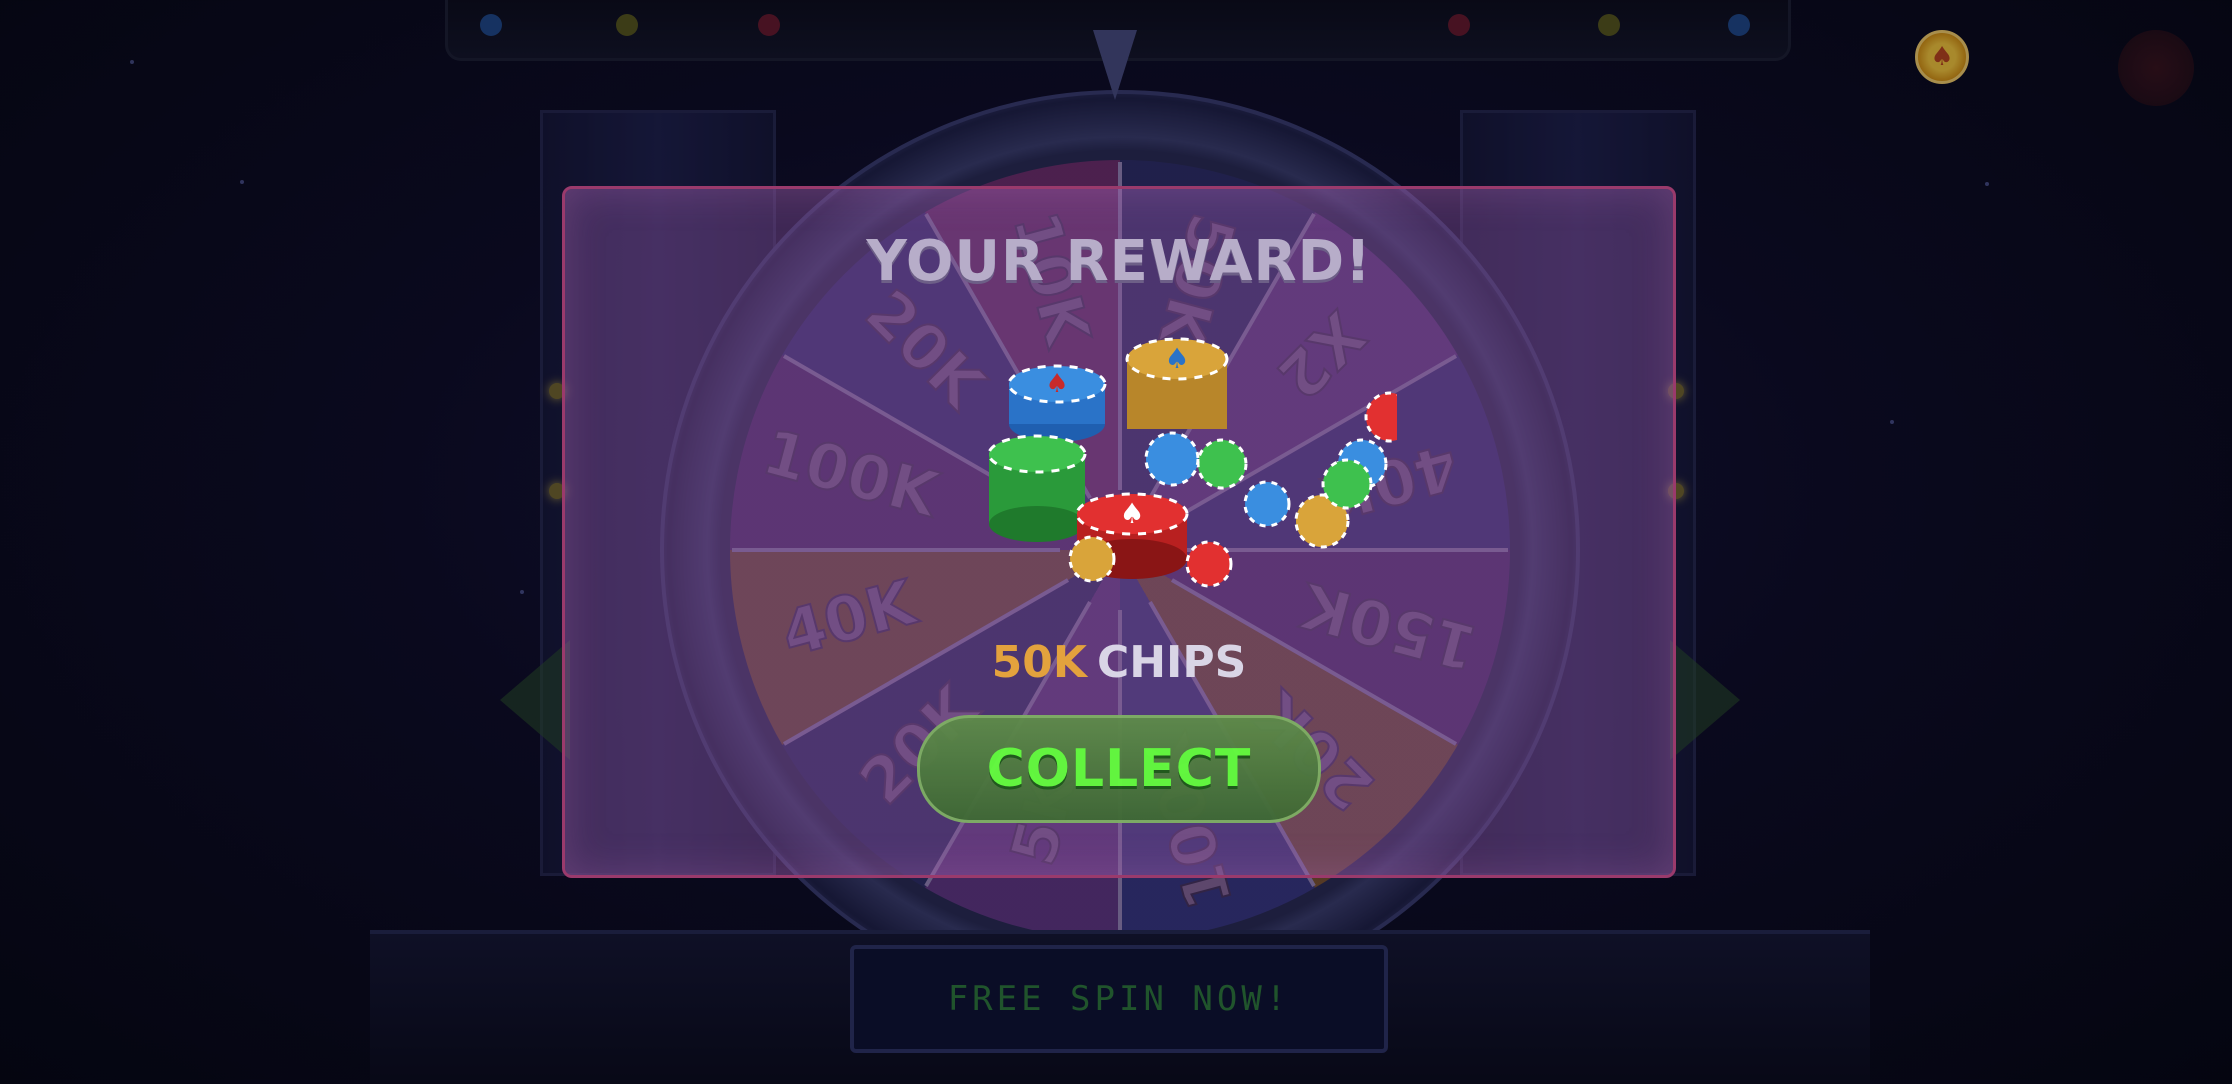 Image resolution: width=2232 pixels, height=1084 pixels. I want to click on reward-amount: 50K CHIPS, so click(1119, 662).